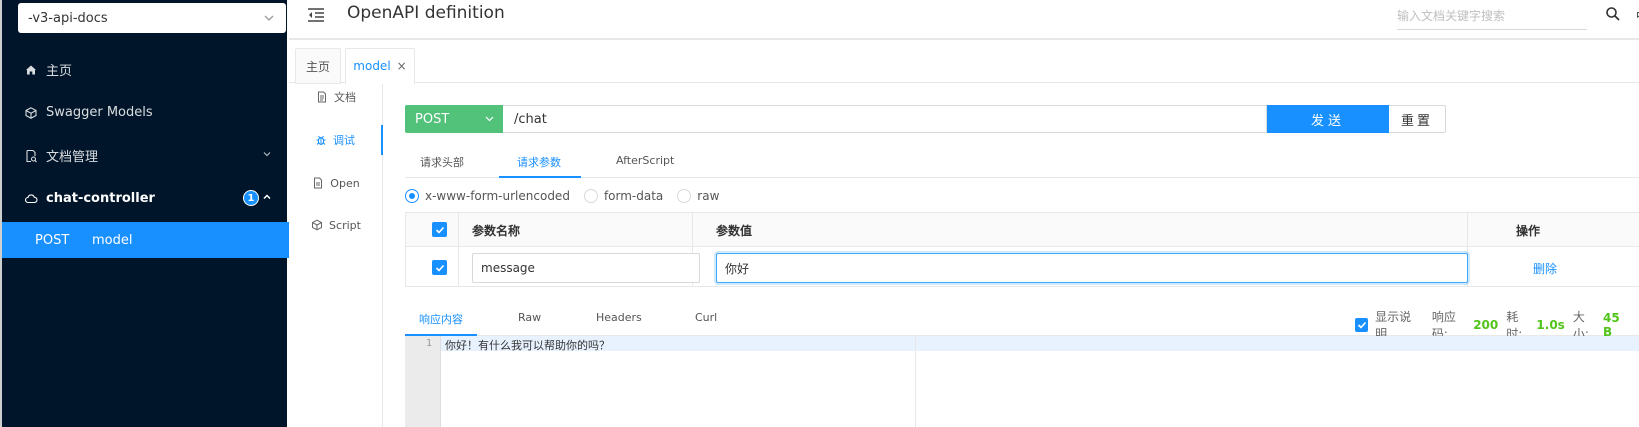  I want to click on header-param-value: 参数值, so click(734, 231).